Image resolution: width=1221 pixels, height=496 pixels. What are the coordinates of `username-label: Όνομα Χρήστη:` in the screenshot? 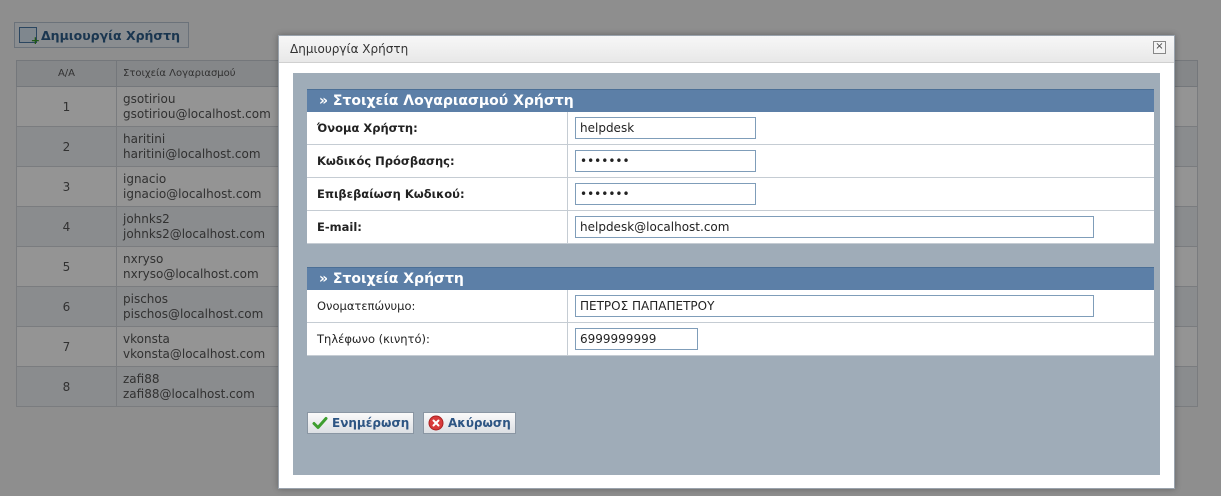 It's located at (437, 128).